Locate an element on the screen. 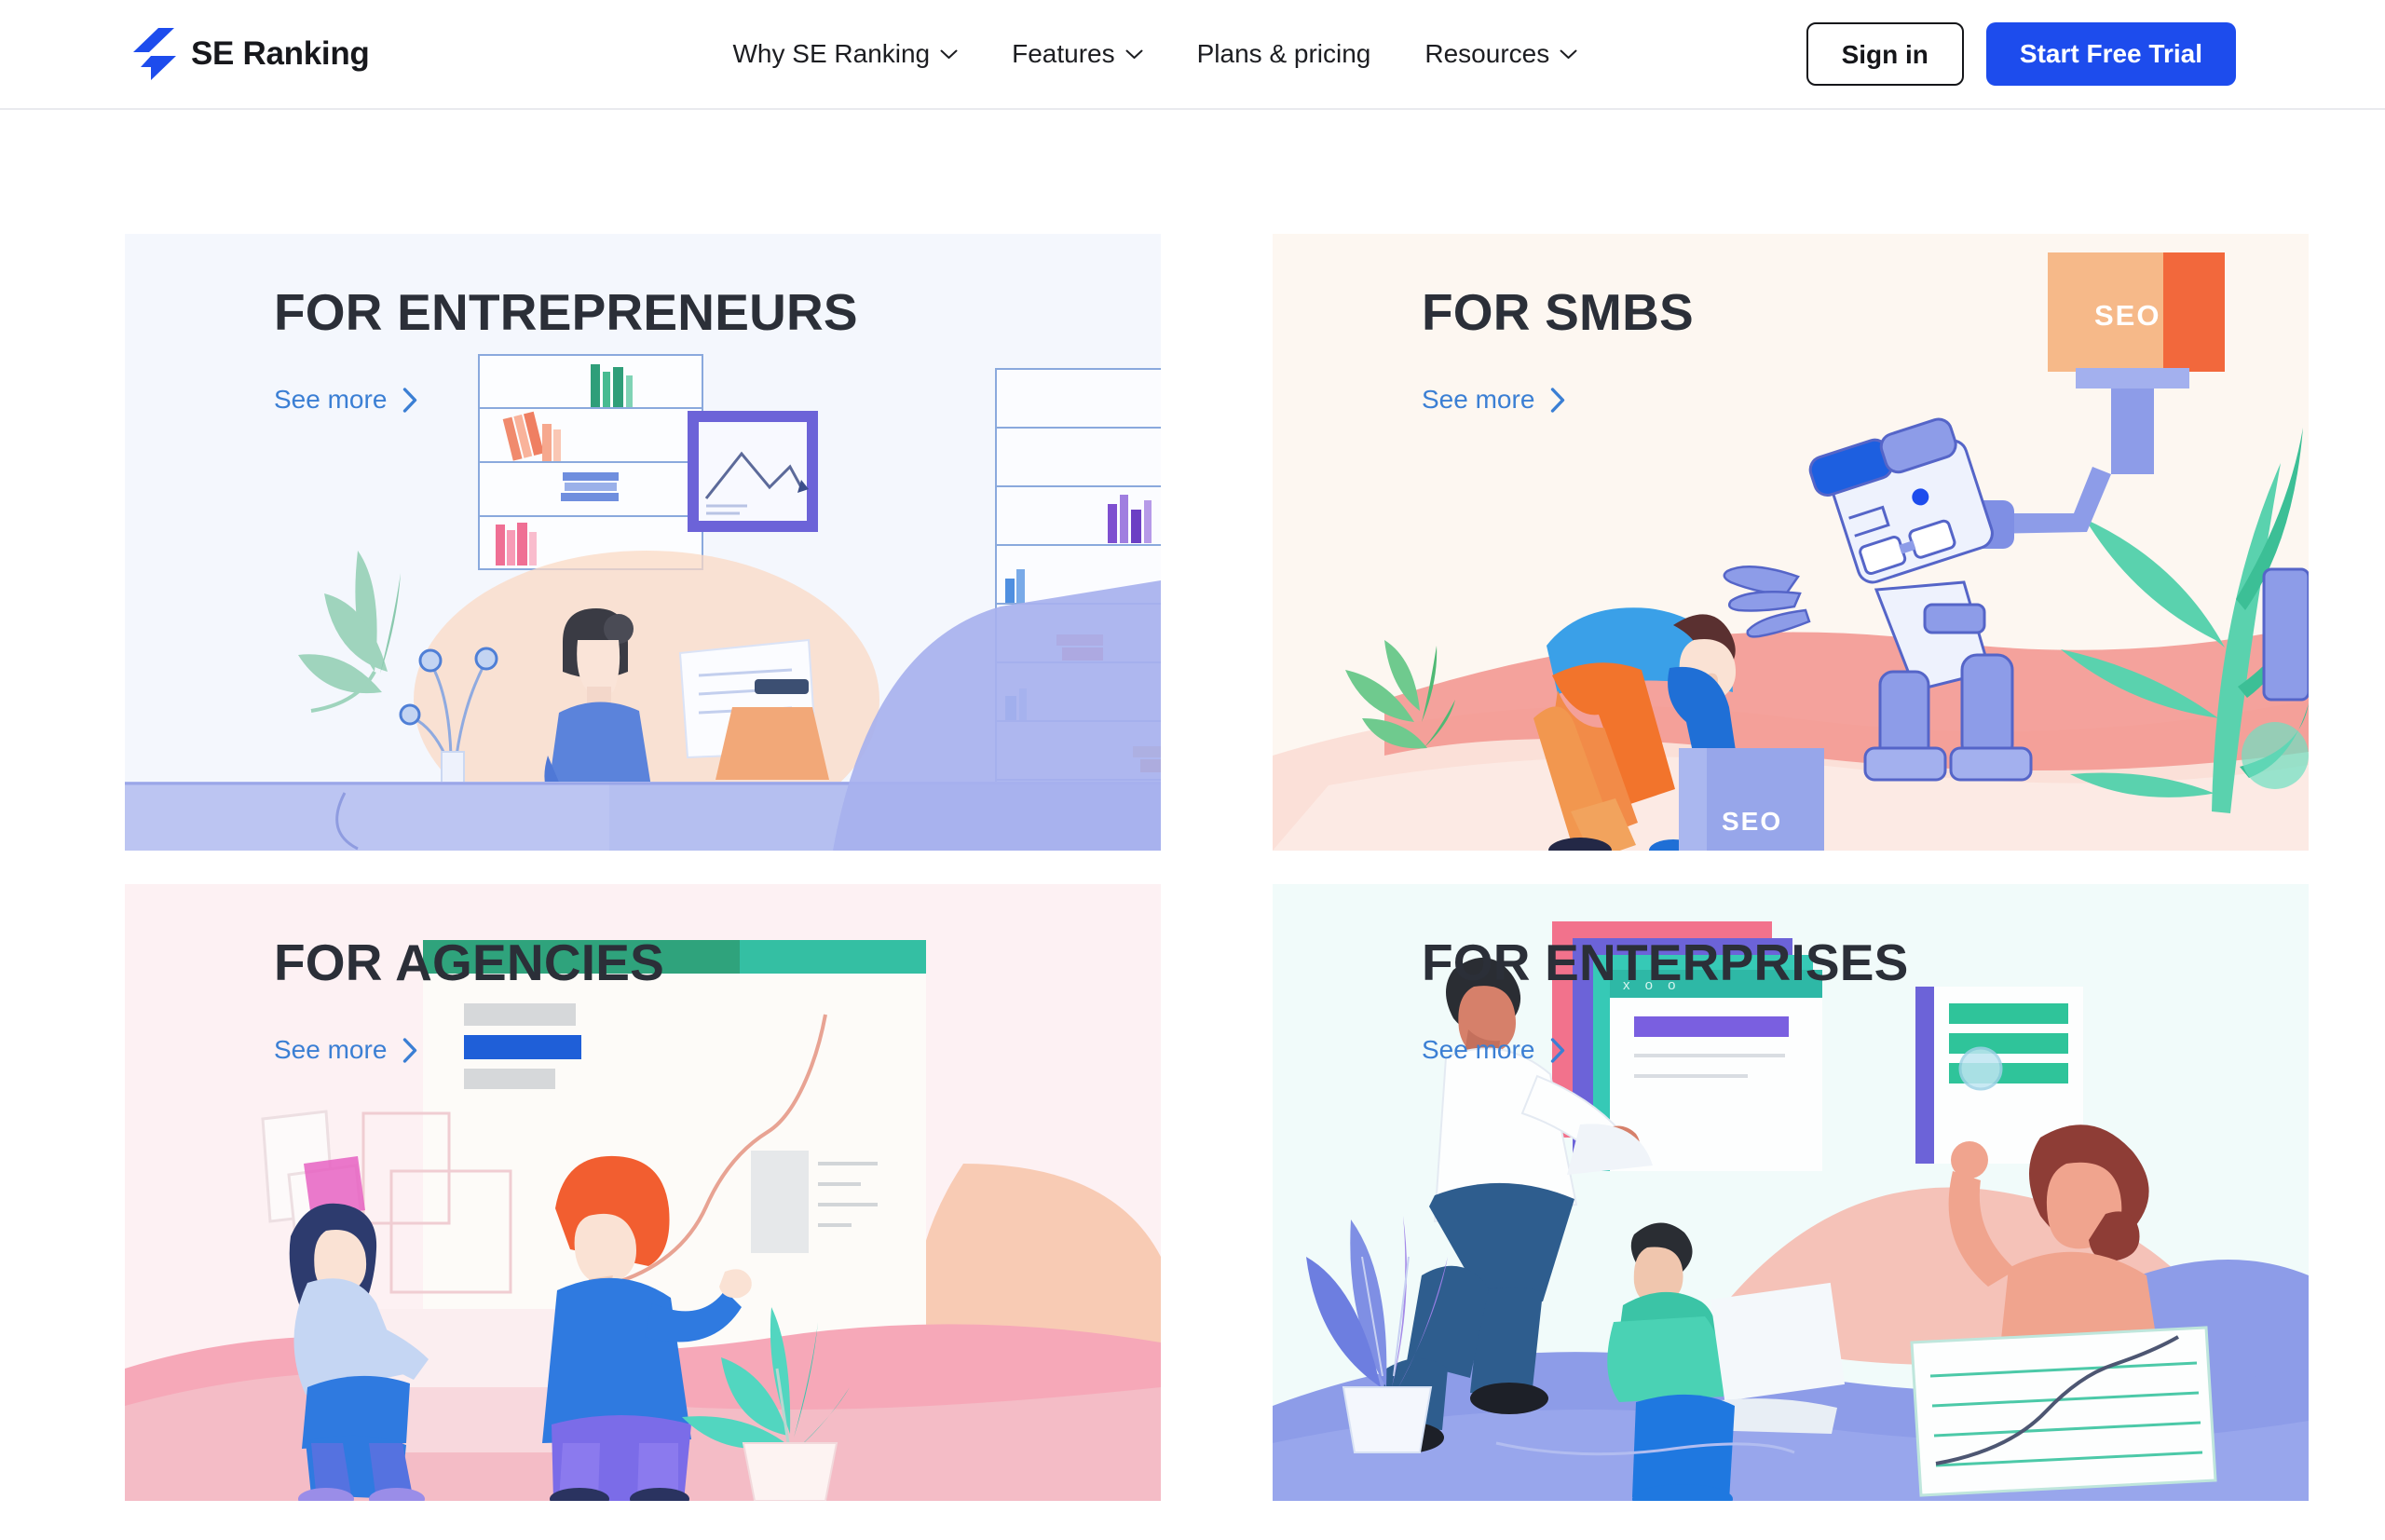 This screenshot has width=2385, height=1540. nav-item-plans-pricing: Plans & pricing is located at coordinates (1284, 54).